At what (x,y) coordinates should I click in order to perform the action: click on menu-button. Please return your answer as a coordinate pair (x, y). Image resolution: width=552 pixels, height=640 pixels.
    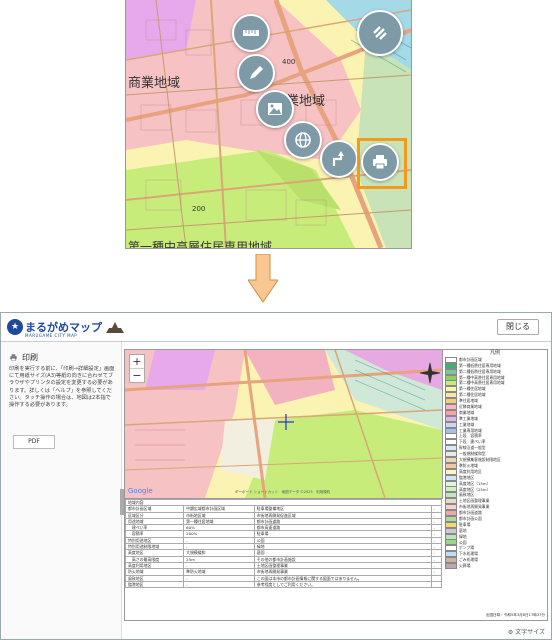
    Looking at the image, I should click on (380, 33).